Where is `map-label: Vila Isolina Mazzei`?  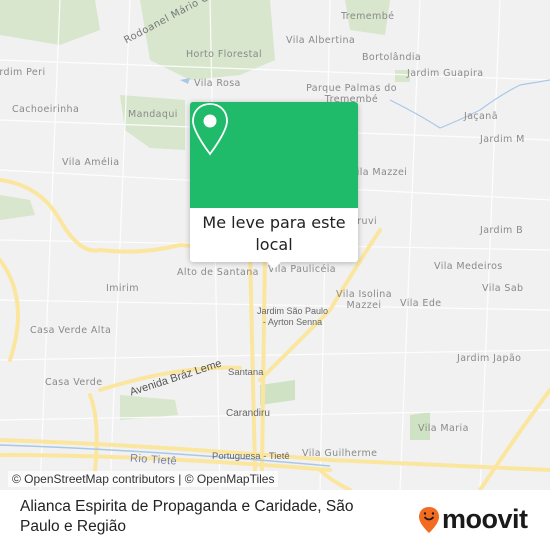
map-label: Vila Isolina Mazzei is located at coordinates (364, 300).